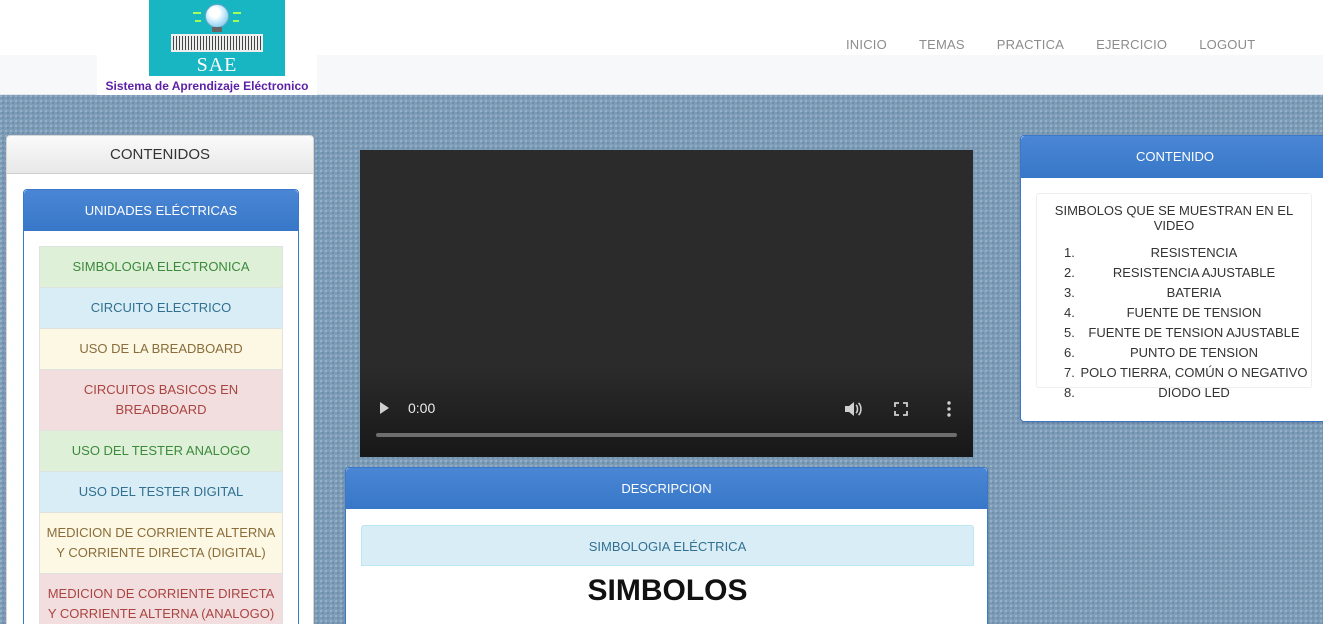 Image resolution: width=1323 pixels, height=624 pixels. What do you see at coordinates (1194, 392) in the screenshot?
I see `symbol-label: DIODO LED` at bounding box center [1194, 392].